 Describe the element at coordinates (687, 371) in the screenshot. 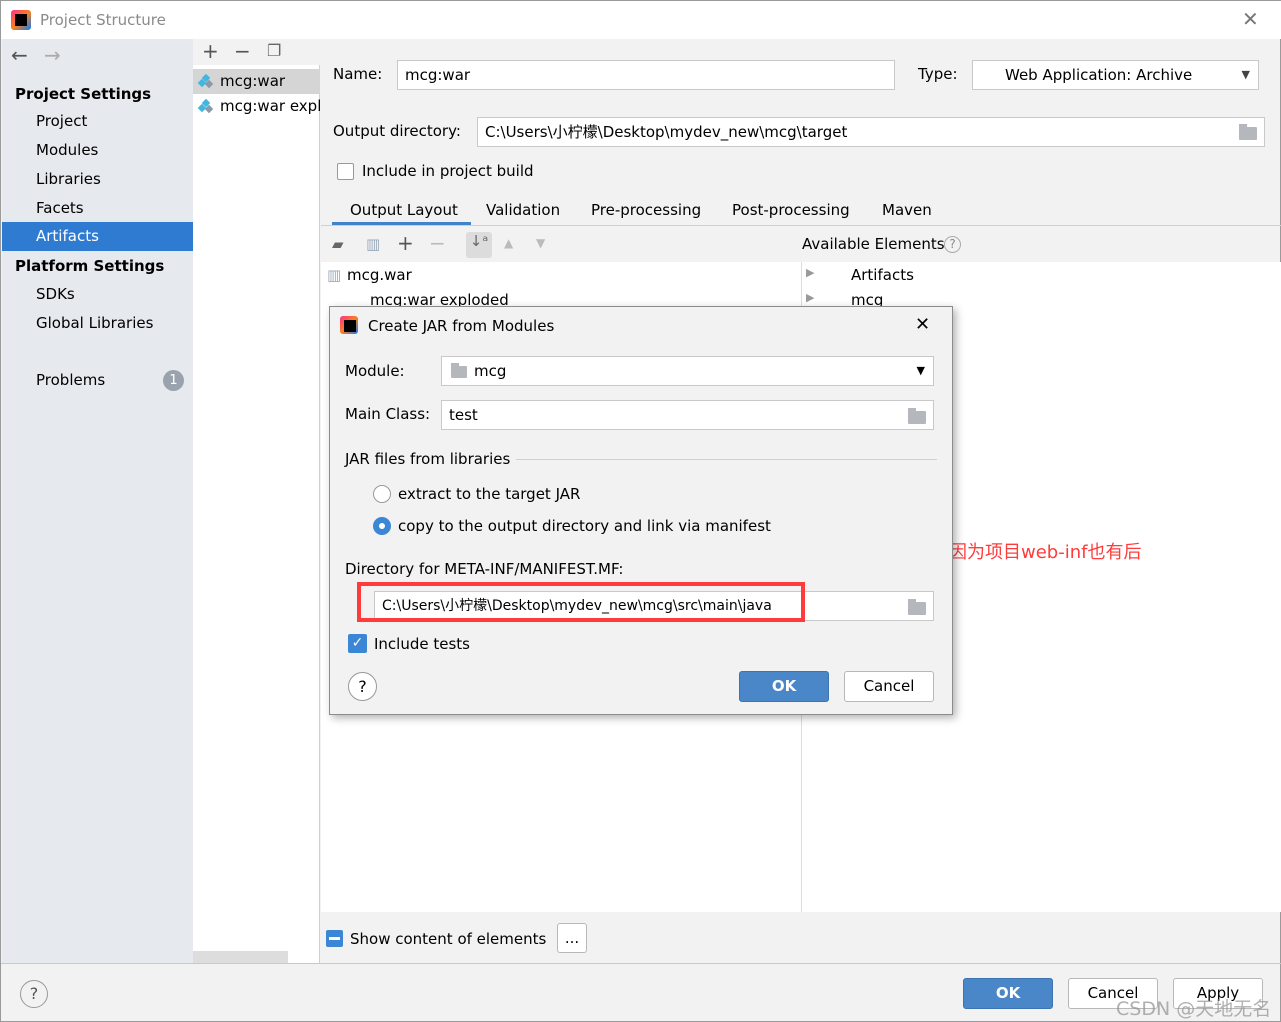

I see `module-select: mcg ▼` at that location.